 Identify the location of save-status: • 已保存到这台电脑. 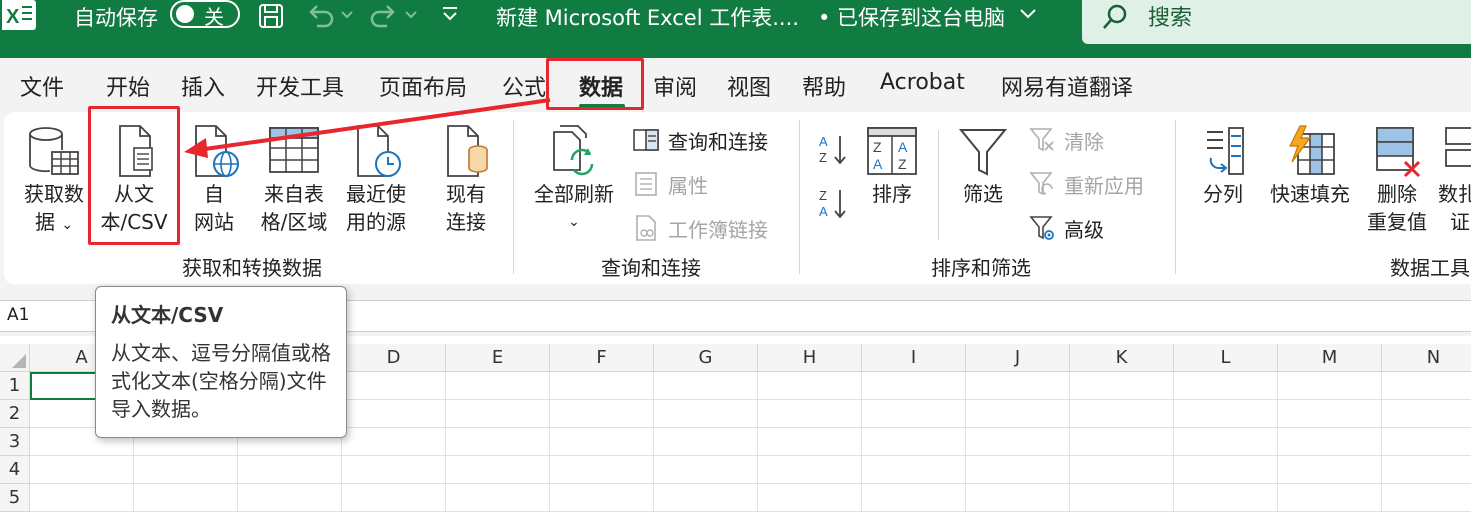
(911, 17).